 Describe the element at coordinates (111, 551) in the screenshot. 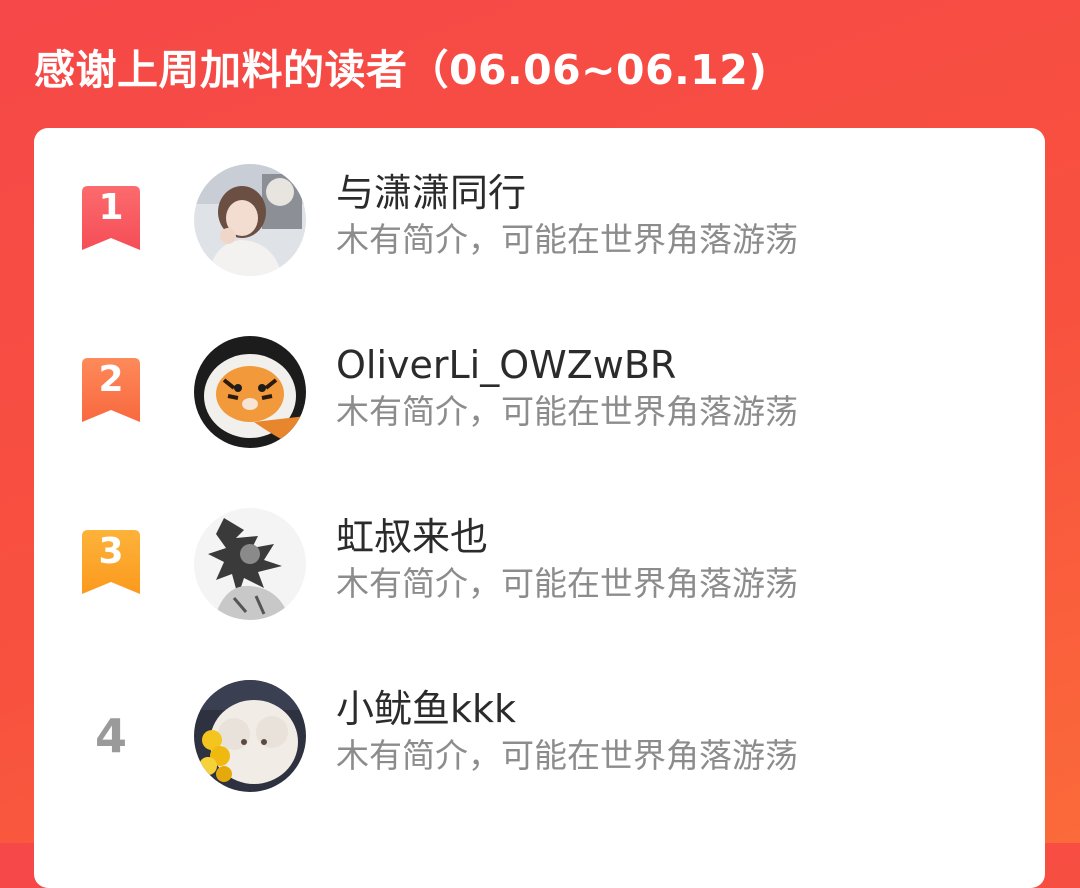

I see `rank-number: 3` at that location.